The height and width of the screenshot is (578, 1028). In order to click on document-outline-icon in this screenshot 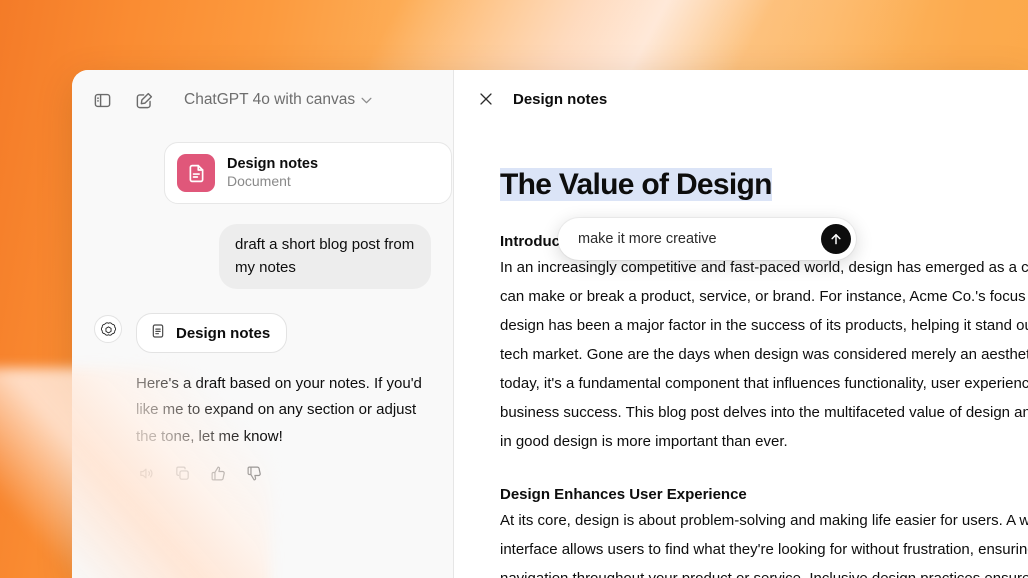, I will do `click(158, 333)`.